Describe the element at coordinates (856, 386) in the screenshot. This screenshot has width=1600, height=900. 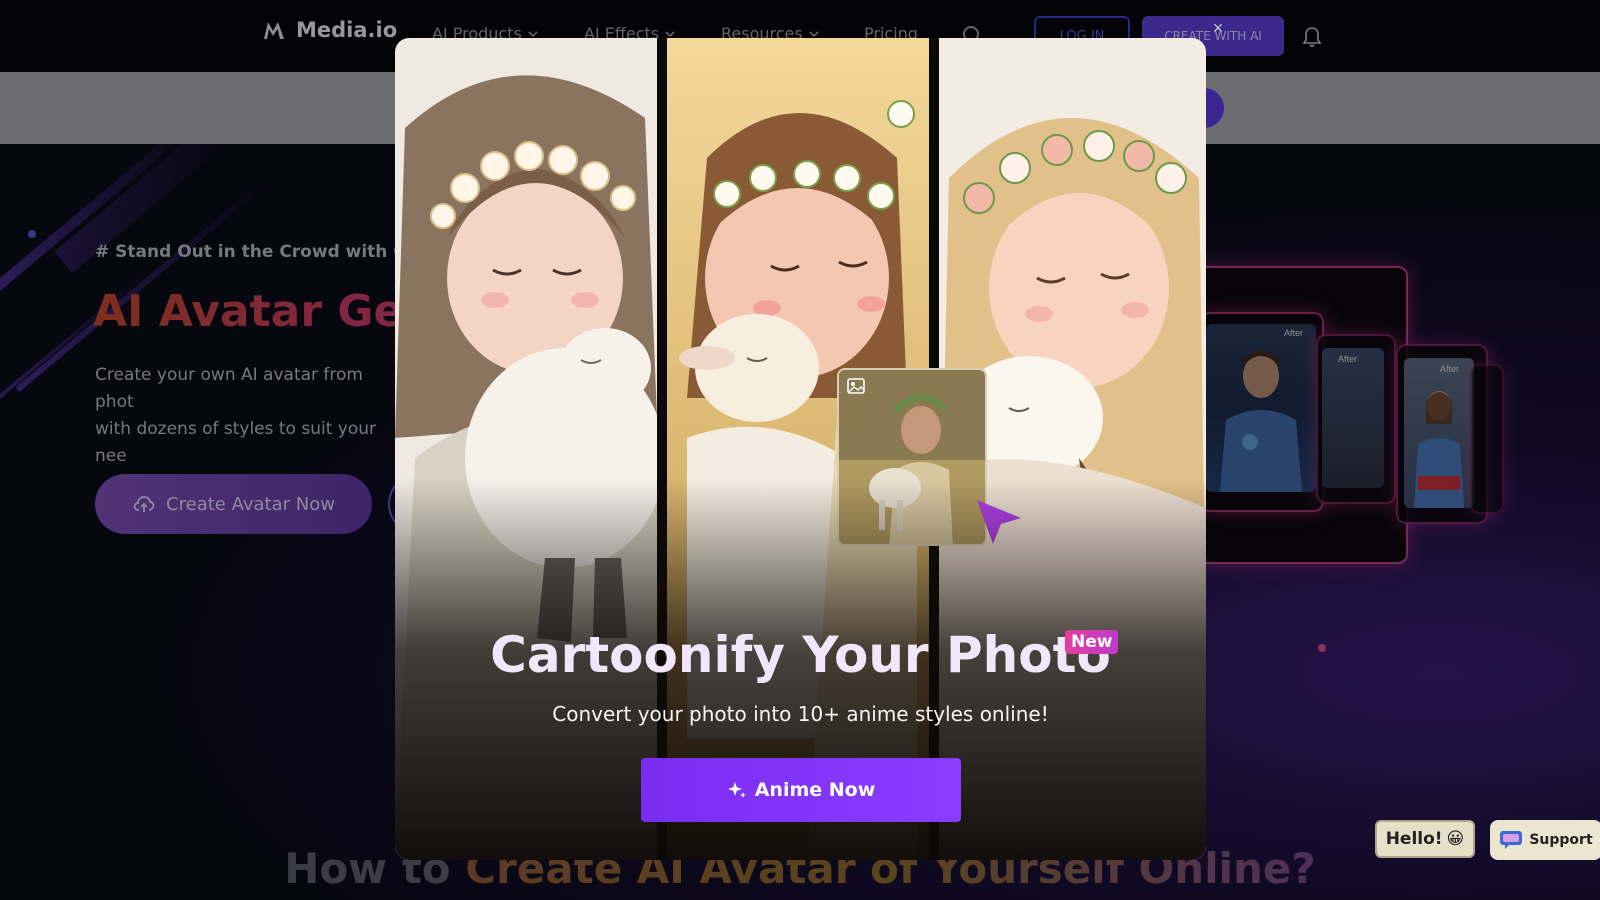
I see `image-icon` at that location.